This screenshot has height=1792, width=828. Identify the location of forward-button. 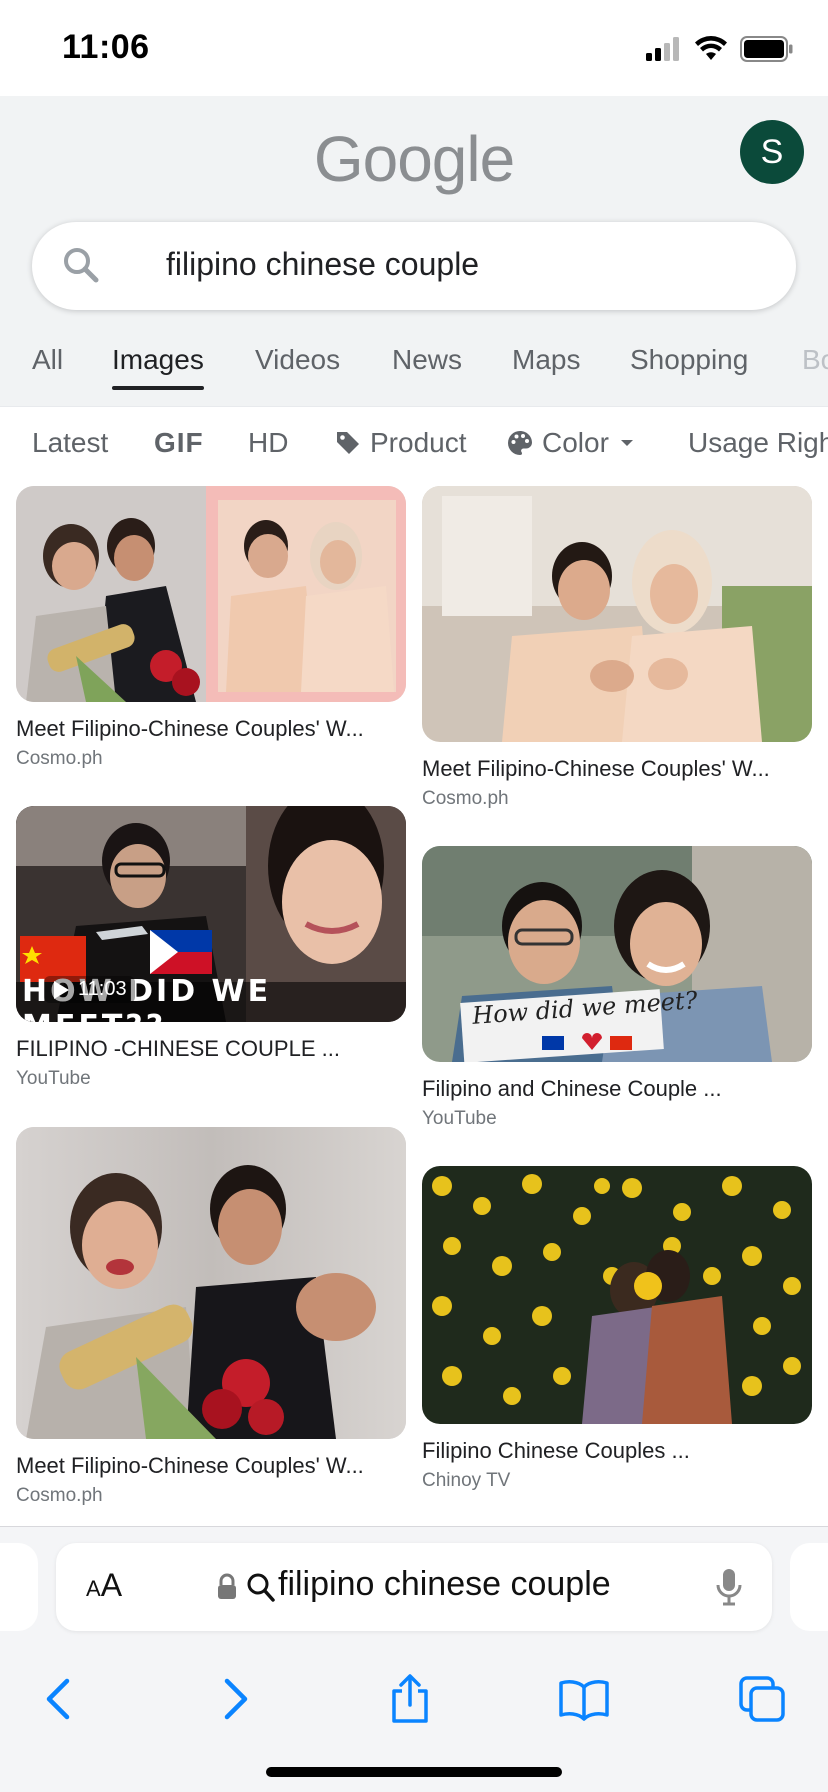
(236, 1699).